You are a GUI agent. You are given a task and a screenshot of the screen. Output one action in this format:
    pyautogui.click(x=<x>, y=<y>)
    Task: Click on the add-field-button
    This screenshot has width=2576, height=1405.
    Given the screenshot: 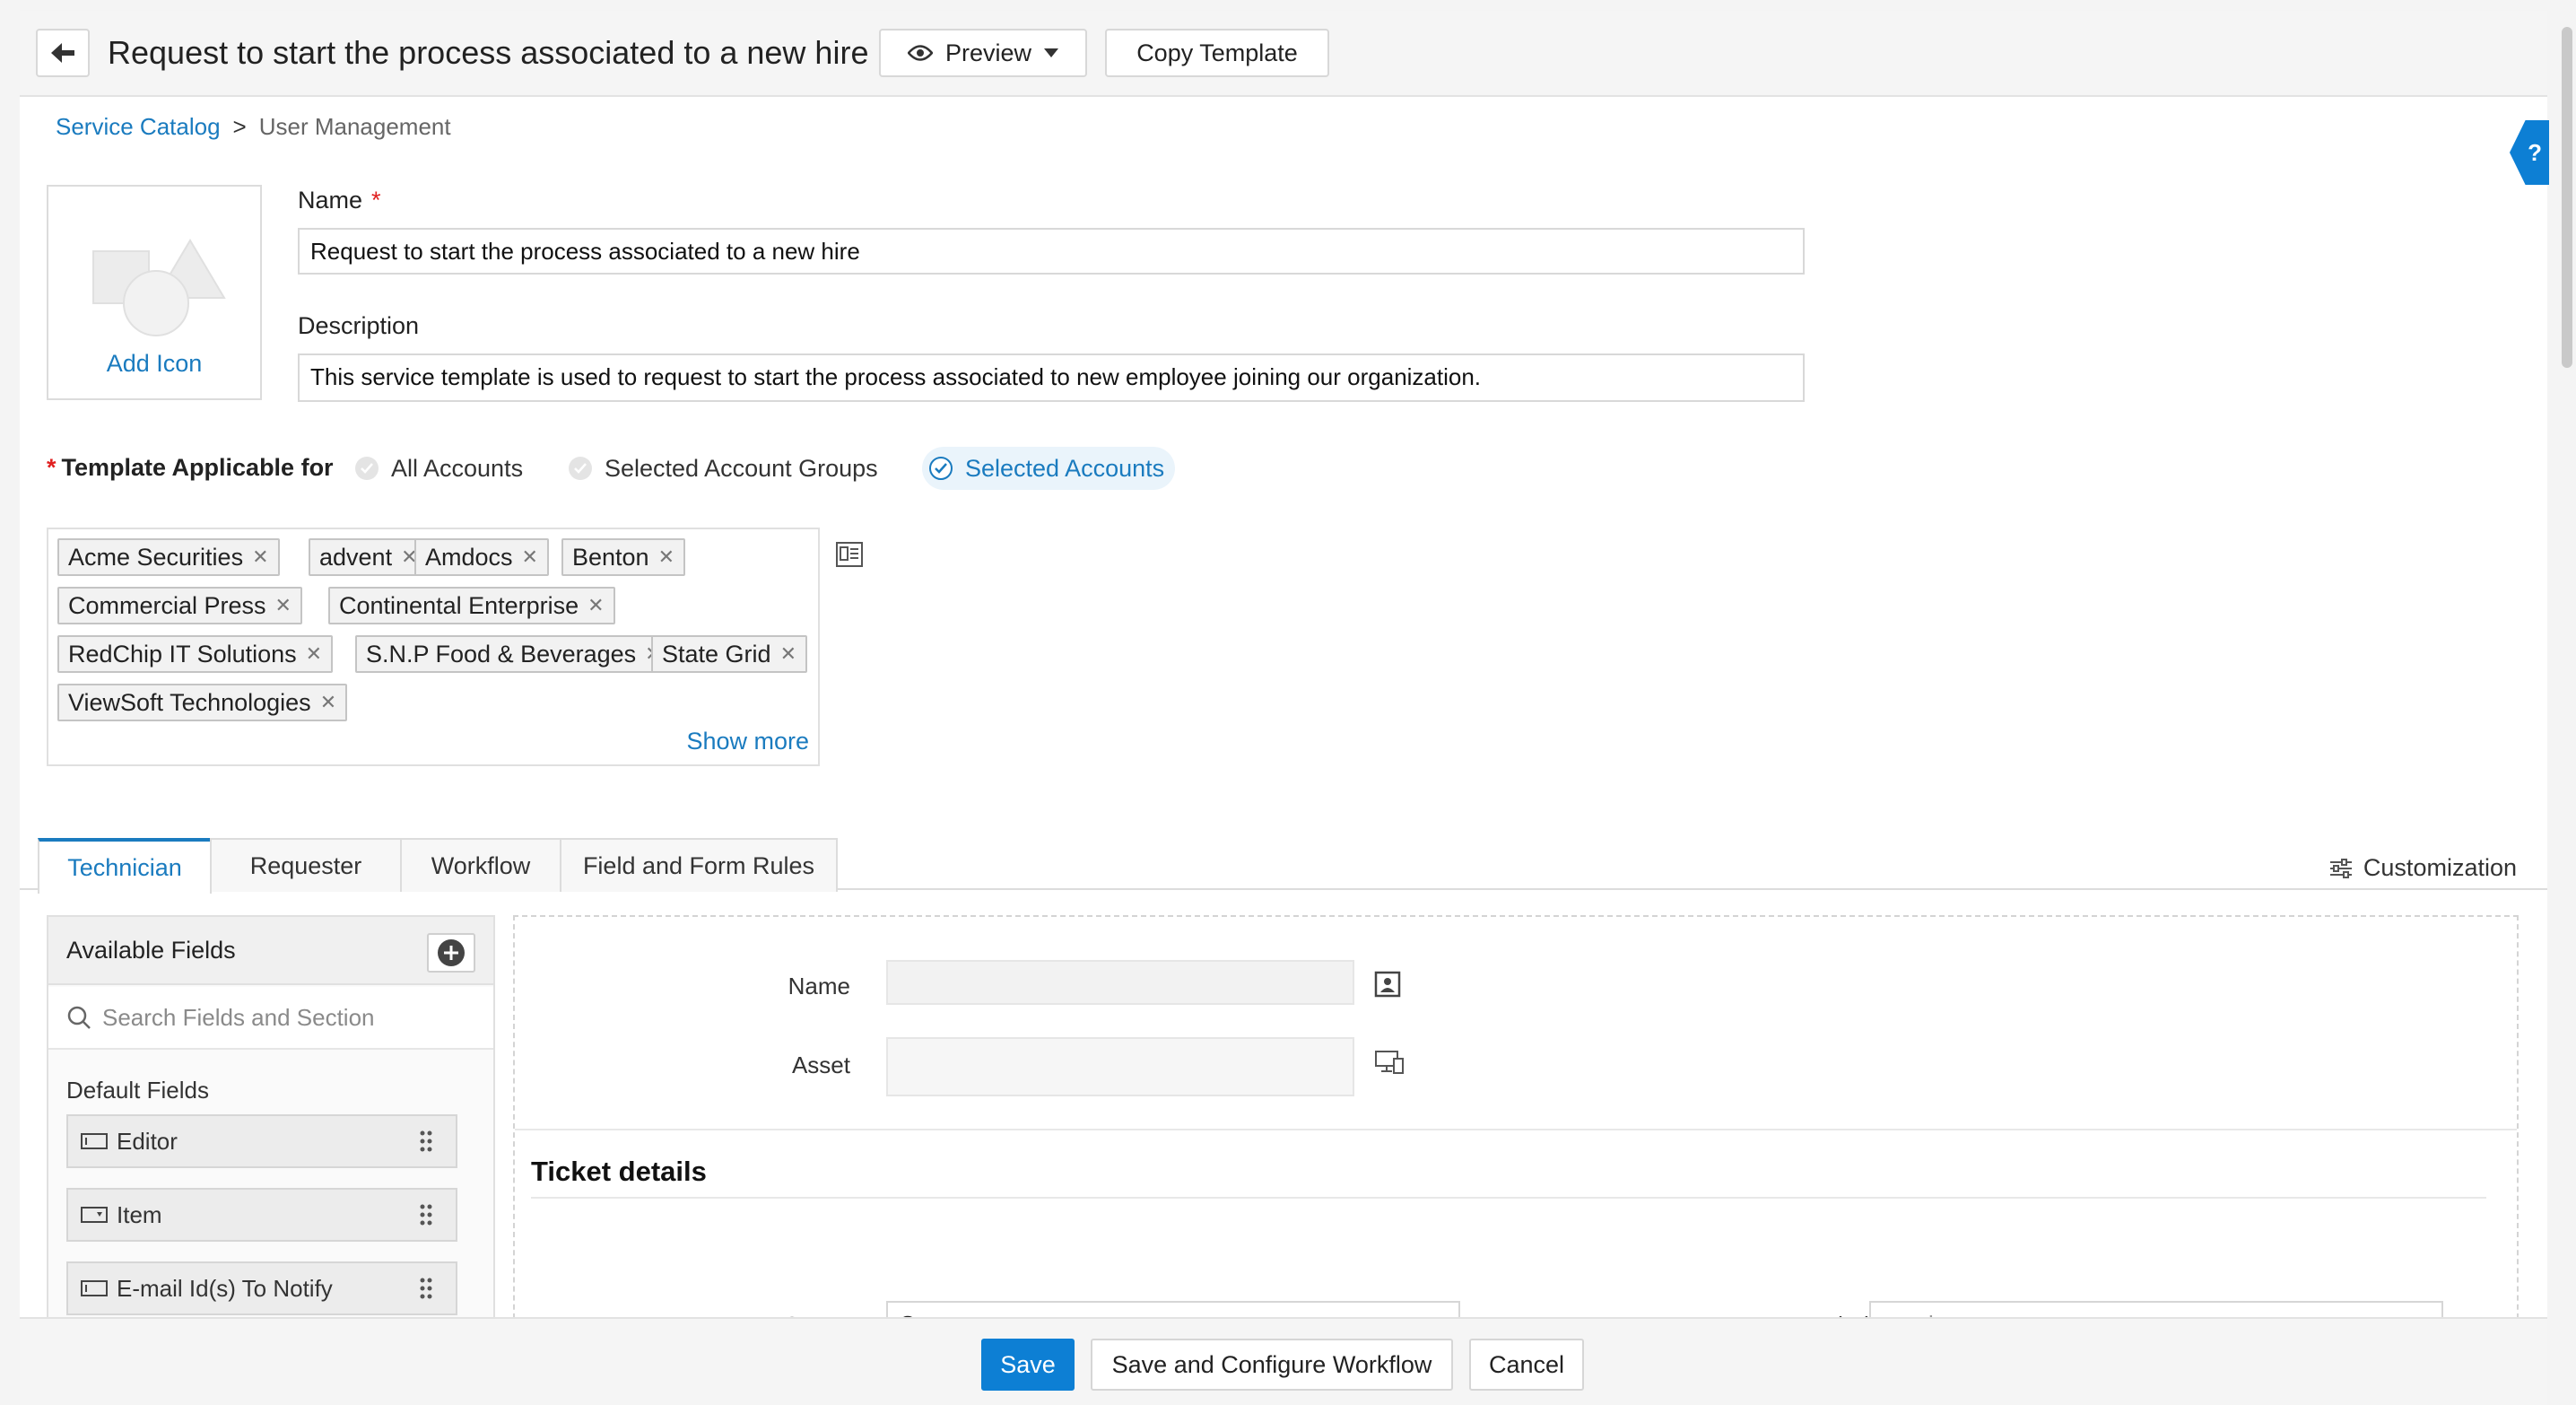 What is the action you would take?
    pyautogui.click(x=451, y=953)
    